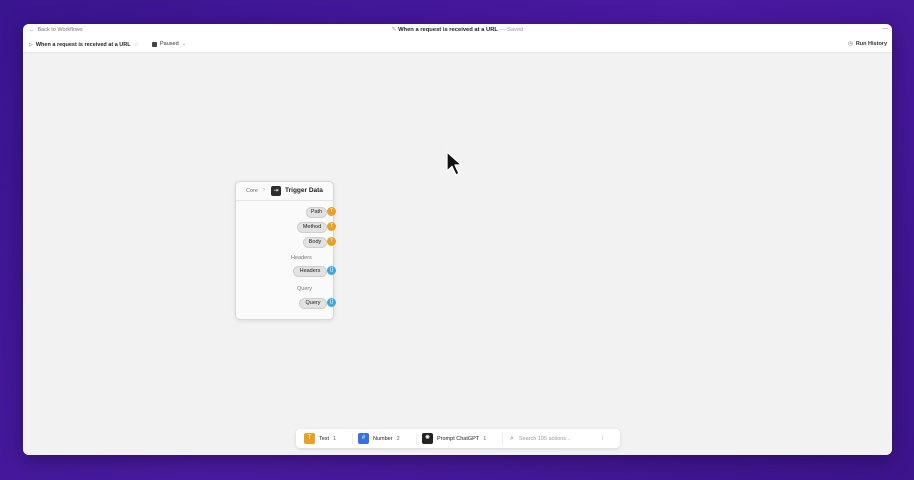 This screenshot has height=480, width=914. What do you see at coordinates (284, 191) in the screenshot?
I see `node-header: Core › ⇥ Trigger Data` at bounding box center [284, 191].